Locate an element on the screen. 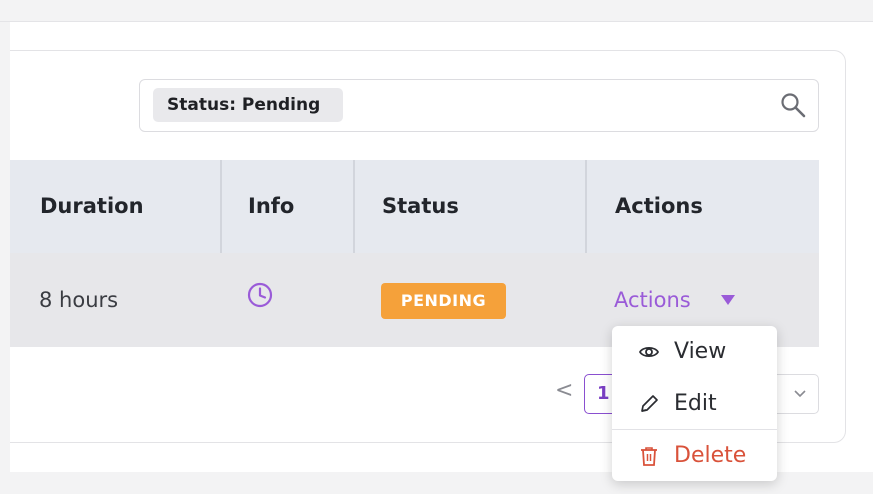 This screenshot has height=494, width=873. column-header-status: Status is located at coordinates (420, 206).